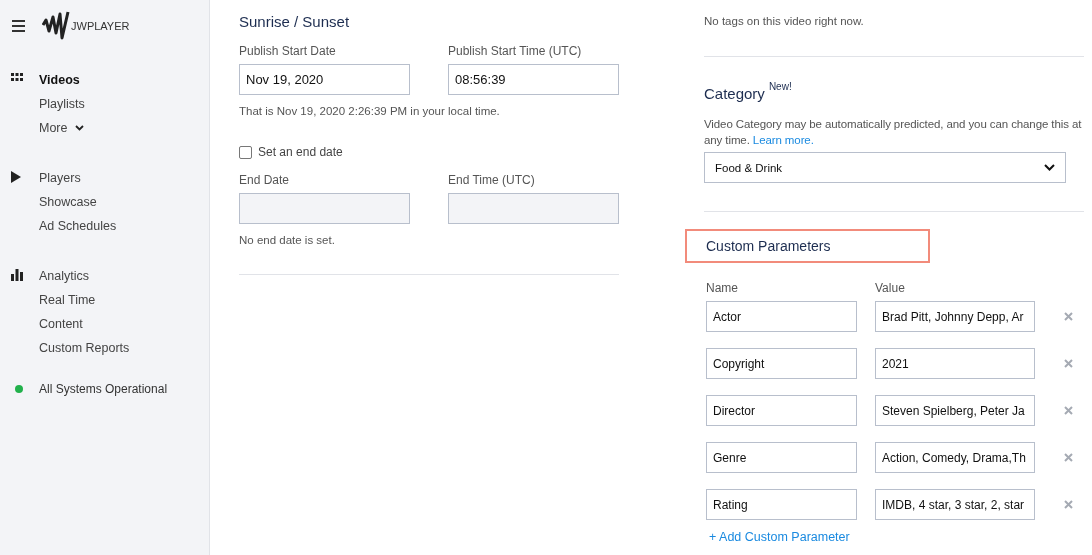  What do you see at coordinates (955, 410) in the screenshot?
I see `parameter-value-field: Steven Spielberg, Peter Ja` at bounding box center [955, 410].